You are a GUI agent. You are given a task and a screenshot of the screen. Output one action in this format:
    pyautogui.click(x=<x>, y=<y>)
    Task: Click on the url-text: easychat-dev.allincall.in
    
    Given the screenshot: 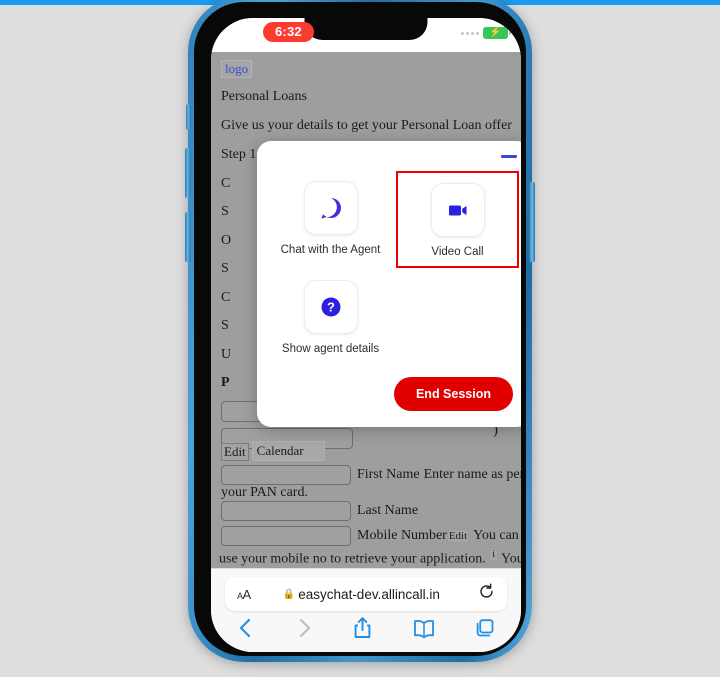 What is the action you would take?
    pyautogui.click(x=369, y=594)
    